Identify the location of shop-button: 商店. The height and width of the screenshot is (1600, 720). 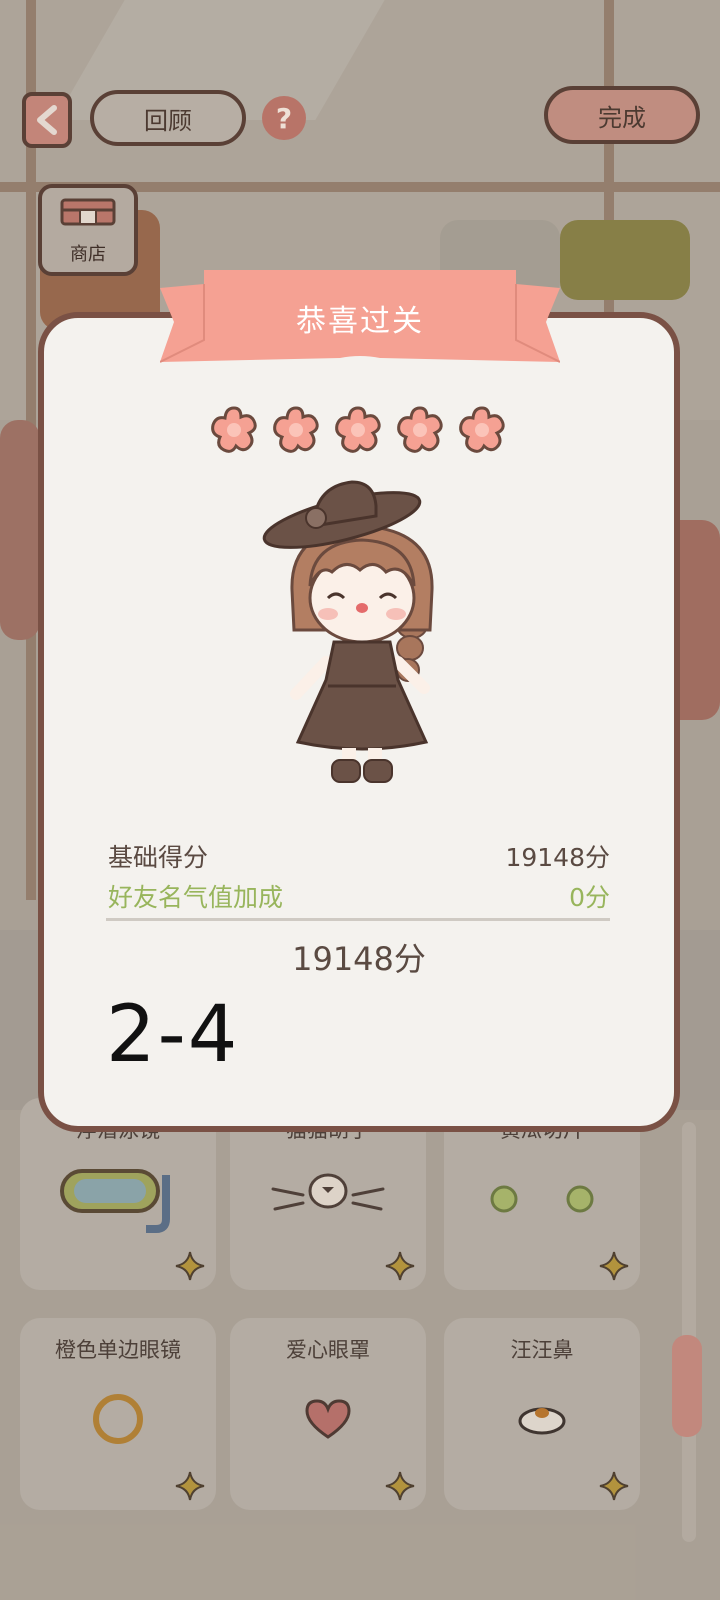
(88, 230).